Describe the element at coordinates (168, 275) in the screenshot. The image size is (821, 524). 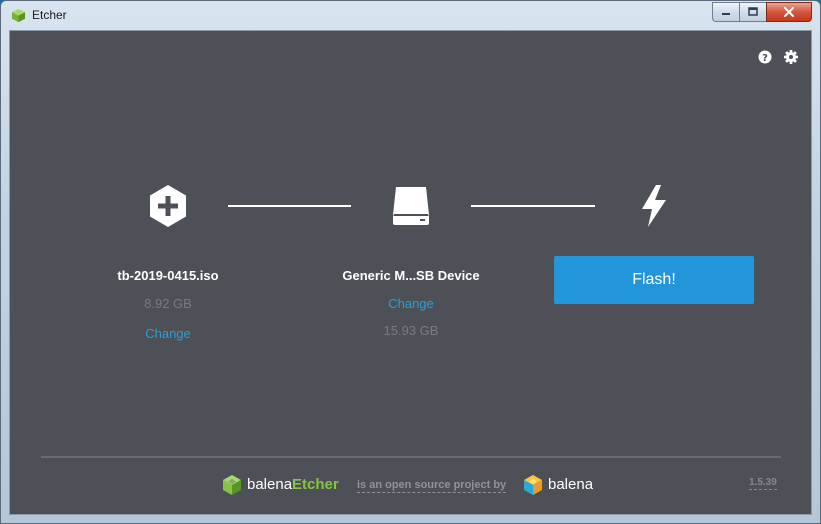
I see `image-name: tb-2019-0415.iso` at that location.